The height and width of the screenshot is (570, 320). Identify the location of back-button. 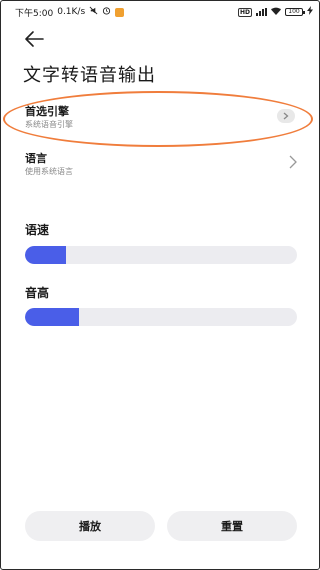
(34, 39).